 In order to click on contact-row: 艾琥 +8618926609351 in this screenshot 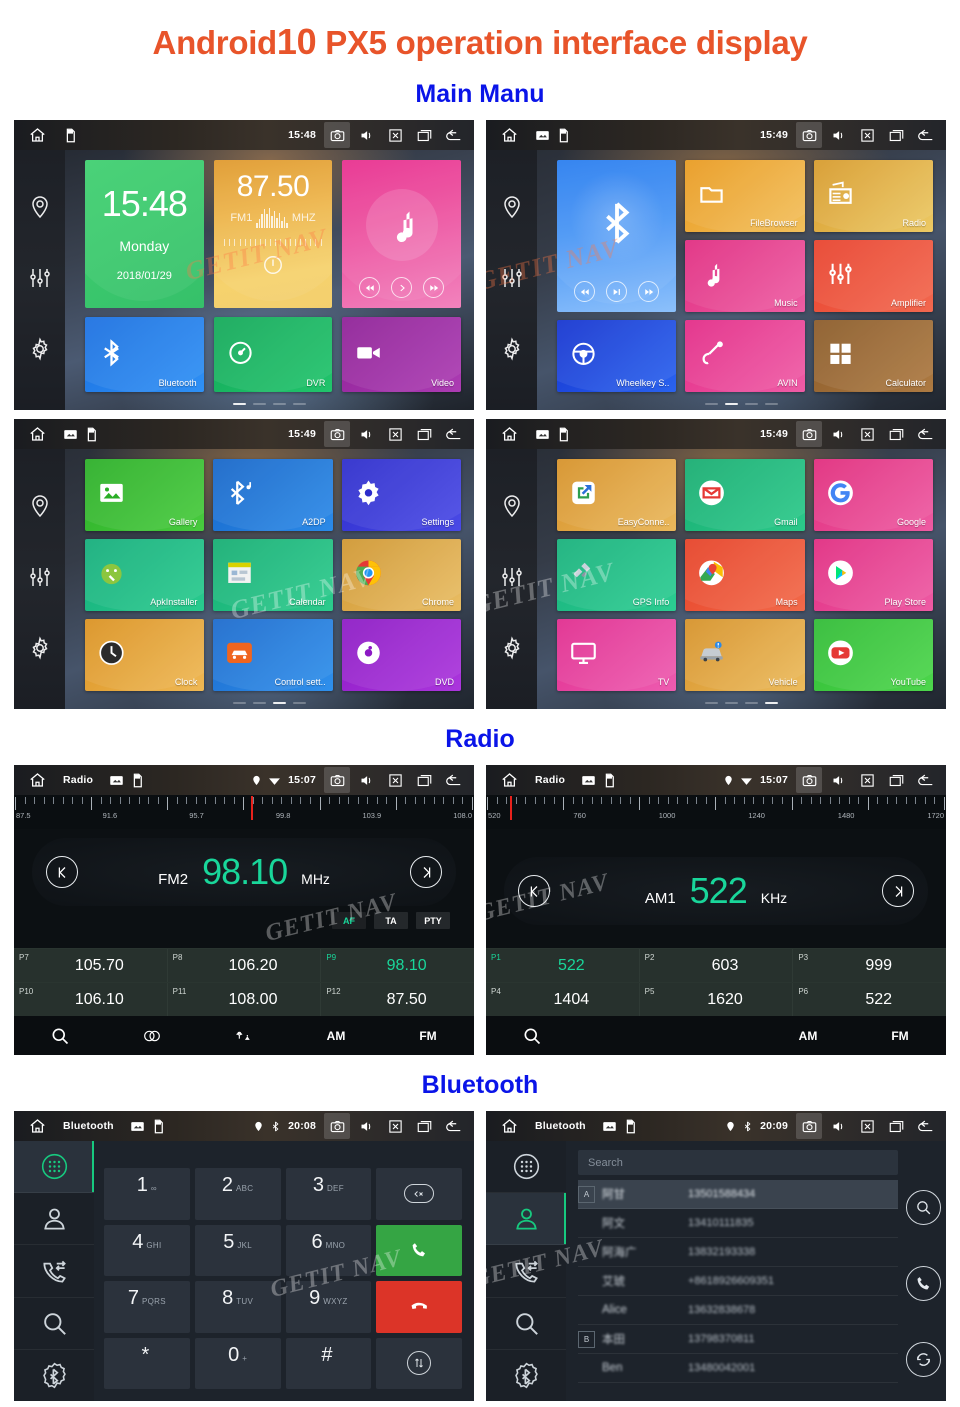, I will do `click(738, 1281)`.